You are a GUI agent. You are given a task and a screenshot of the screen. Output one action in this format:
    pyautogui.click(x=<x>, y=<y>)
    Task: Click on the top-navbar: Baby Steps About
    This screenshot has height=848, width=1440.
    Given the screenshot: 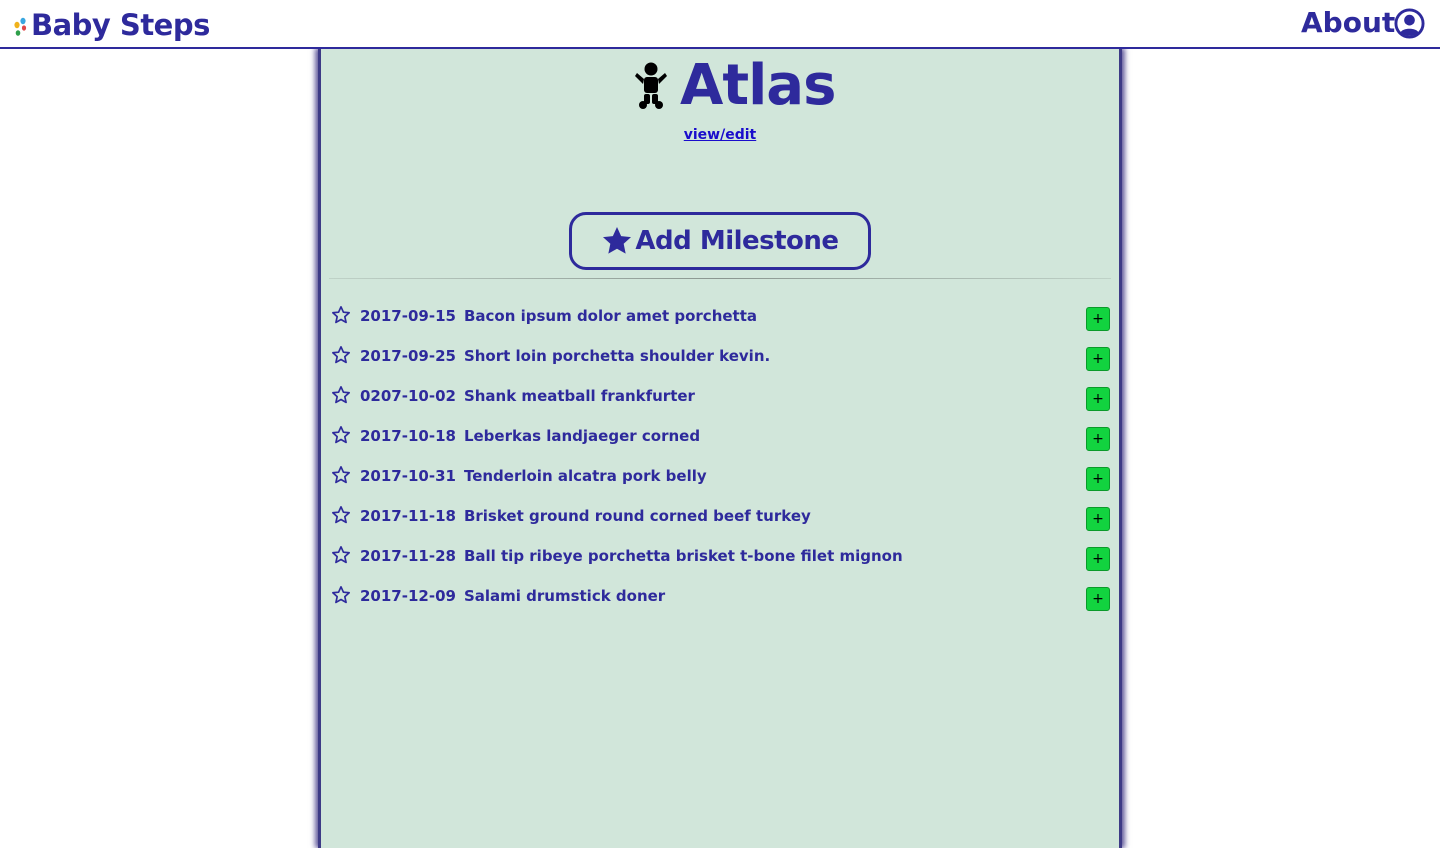 What is the action you would take?
    pyautogui.click(x=720, y=24)
    